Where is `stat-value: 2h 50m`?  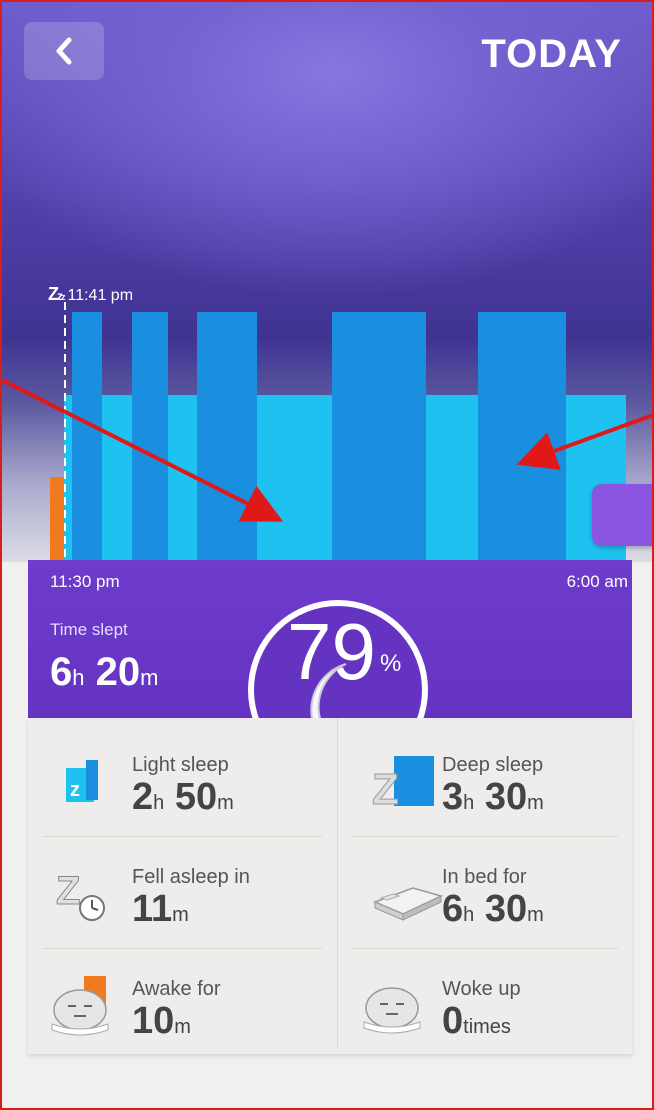
stat-value: 2h 50m is located at coordinates (183, 797).